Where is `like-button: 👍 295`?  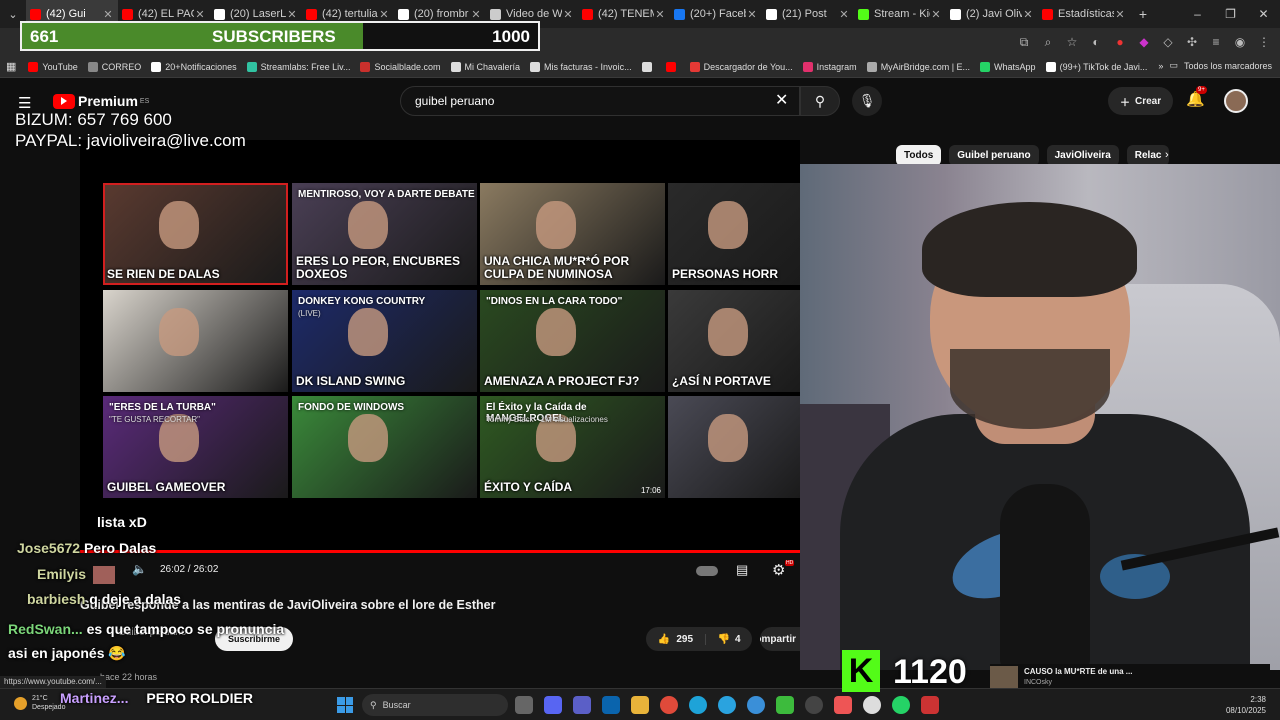 like-button: 👍 295 is located at coordinates (676, 639).